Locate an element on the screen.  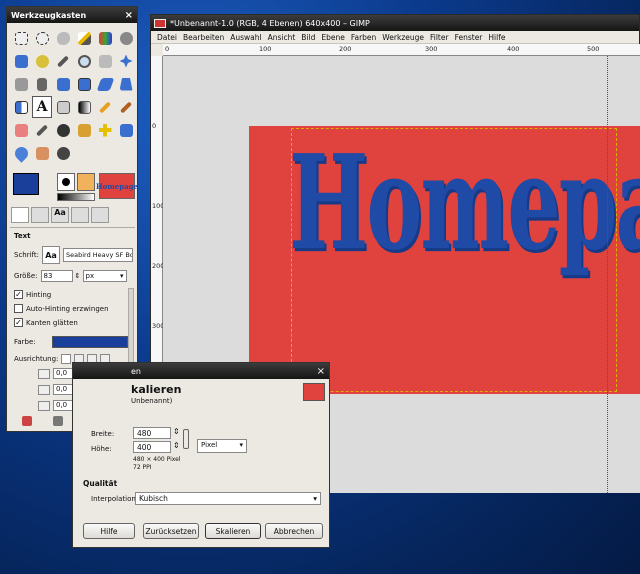
ink-tool is located at coordinates (63, 130).